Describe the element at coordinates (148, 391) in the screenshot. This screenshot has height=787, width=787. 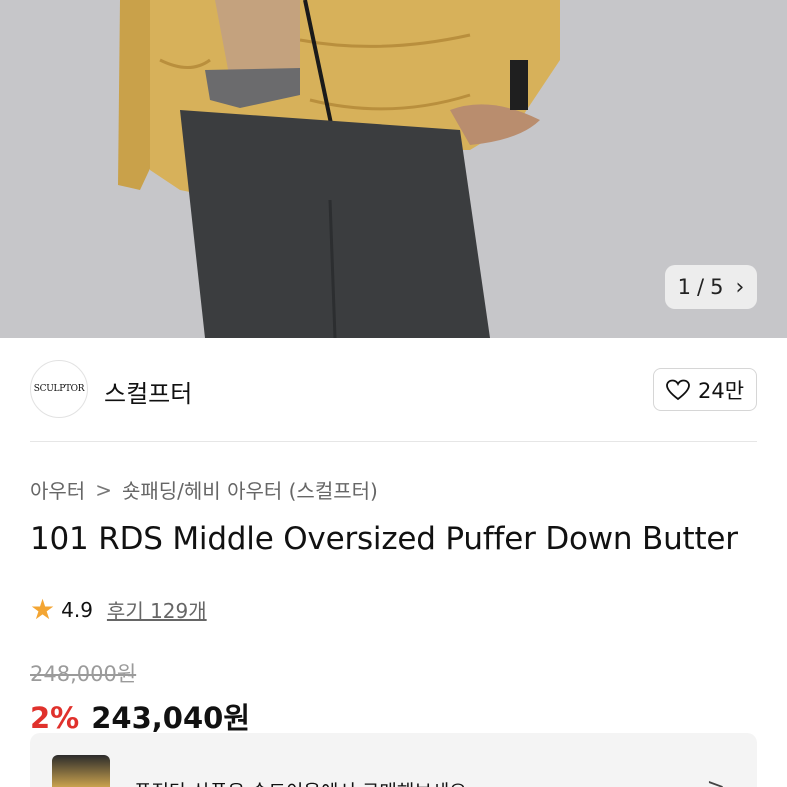
I see `brand-name: 스컬프터` at that location.